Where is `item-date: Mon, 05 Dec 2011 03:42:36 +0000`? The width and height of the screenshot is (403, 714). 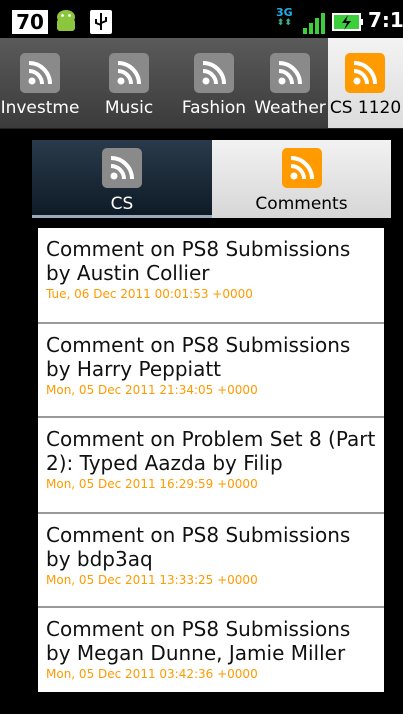
item-date: Mon, 05 Dec 2011 03:42:36 +0000 is located at coordinates (152, 674).